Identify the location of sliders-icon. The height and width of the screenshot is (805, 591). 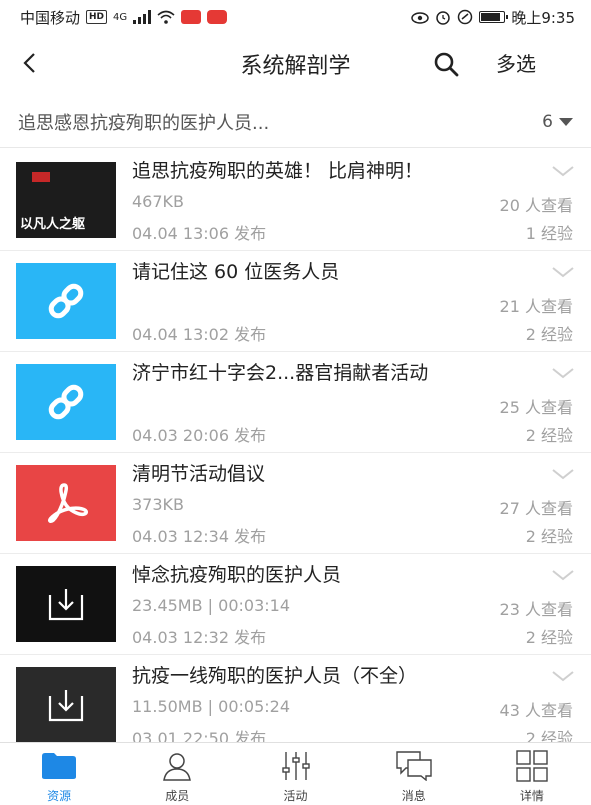
(296, 766).